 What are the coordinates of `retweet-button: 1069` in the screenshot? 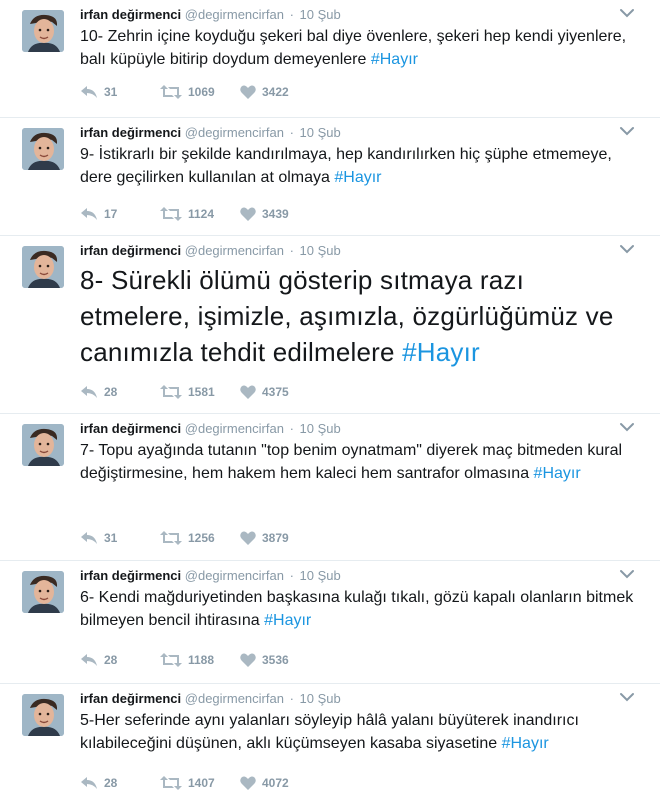 It's located at (200, 92).